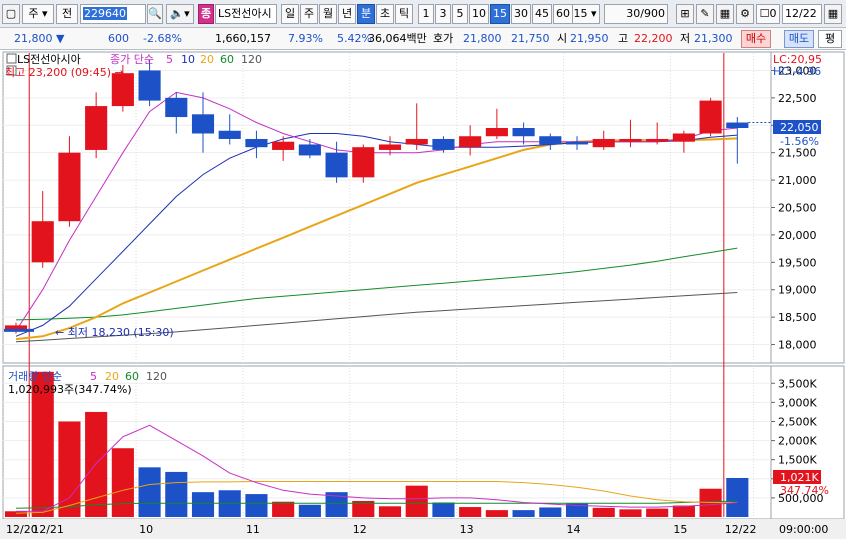 This screenshot has height=539, width=846. What do you see at coordinates (585, 14) in the screenshot?
I see `interval-input: 15 ▾` at bounding box center [585, 14].